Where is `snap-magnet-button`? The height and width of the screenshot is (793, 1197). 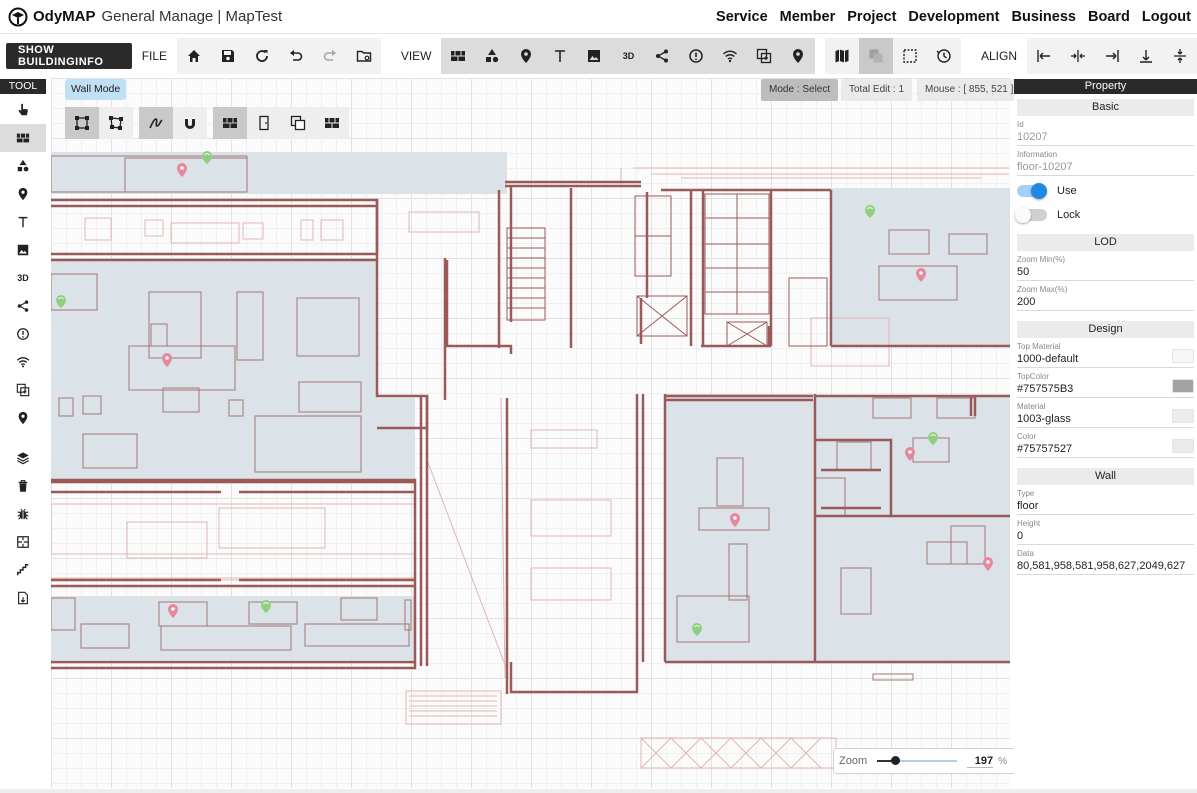
snap-magnet-button is located at coordinates (190, 123).